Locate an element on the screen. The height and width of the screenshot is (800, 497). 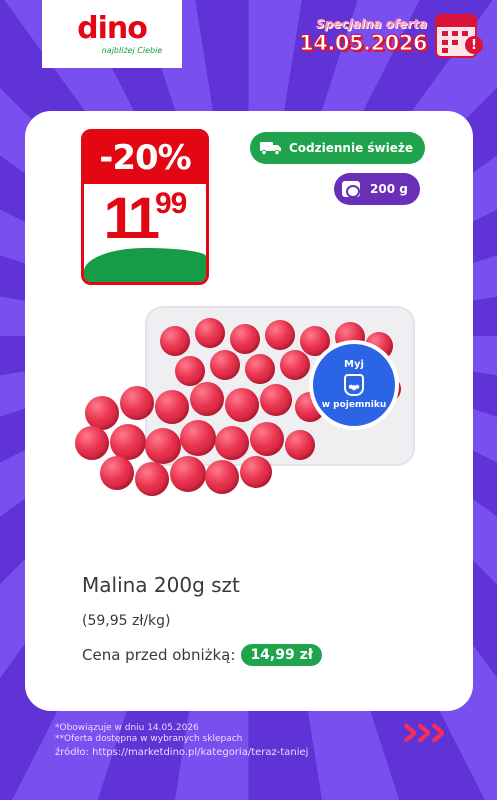
fresh-badge: Codziennie świeże is located at coordinates (337, 148).